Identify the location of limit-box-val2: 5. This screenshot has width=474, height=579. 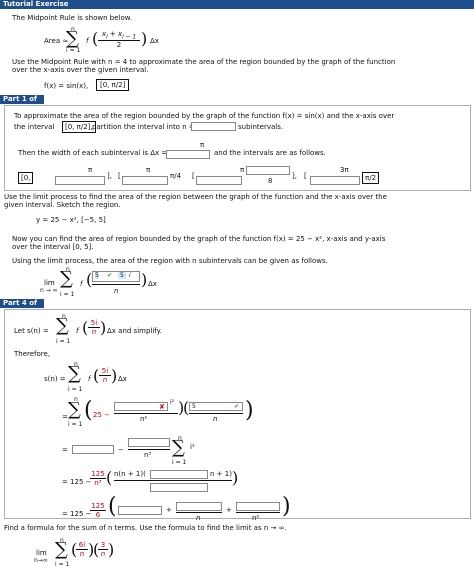
(122, 275).